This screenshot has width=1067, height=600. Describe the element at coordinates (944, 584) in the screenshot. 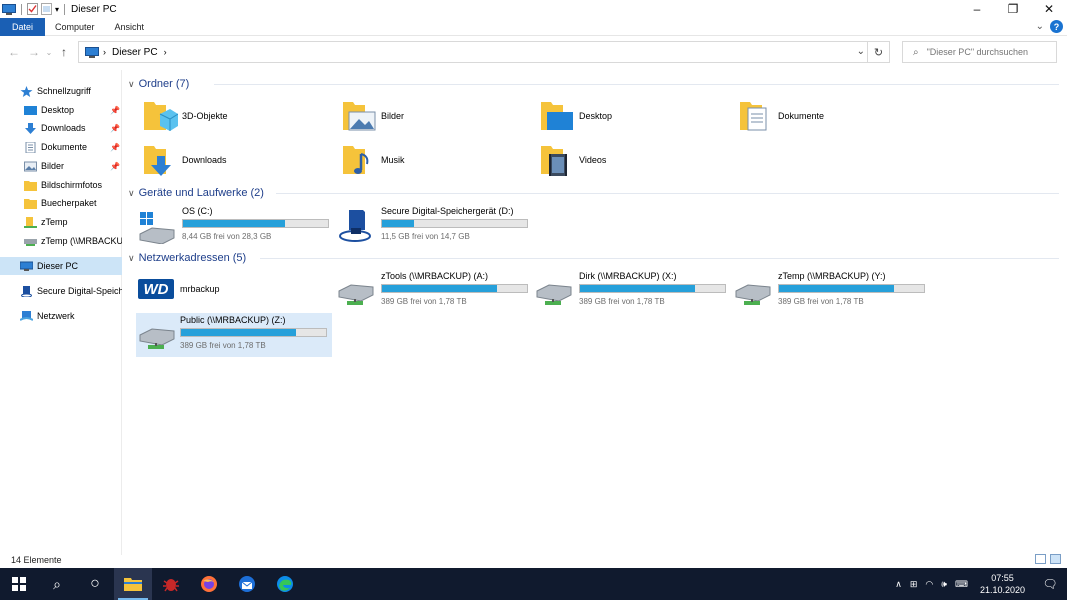

I see `volume-icon: 🕪` at that location.